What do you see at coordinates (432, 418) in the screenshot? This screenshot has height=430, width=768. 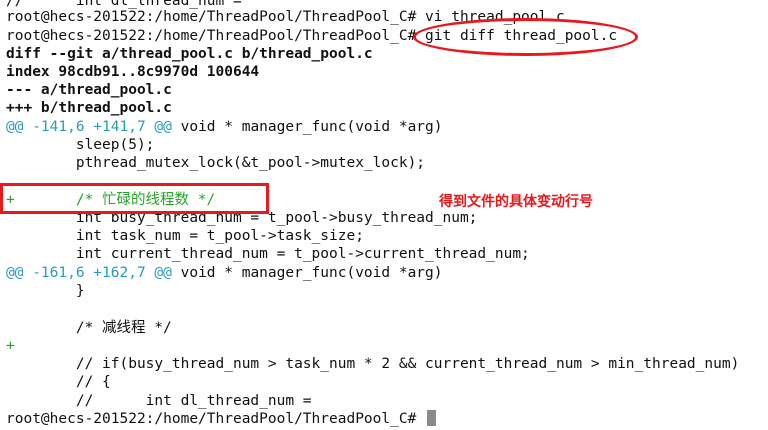 I see `text-cursor` at bounding box center [432, 418].